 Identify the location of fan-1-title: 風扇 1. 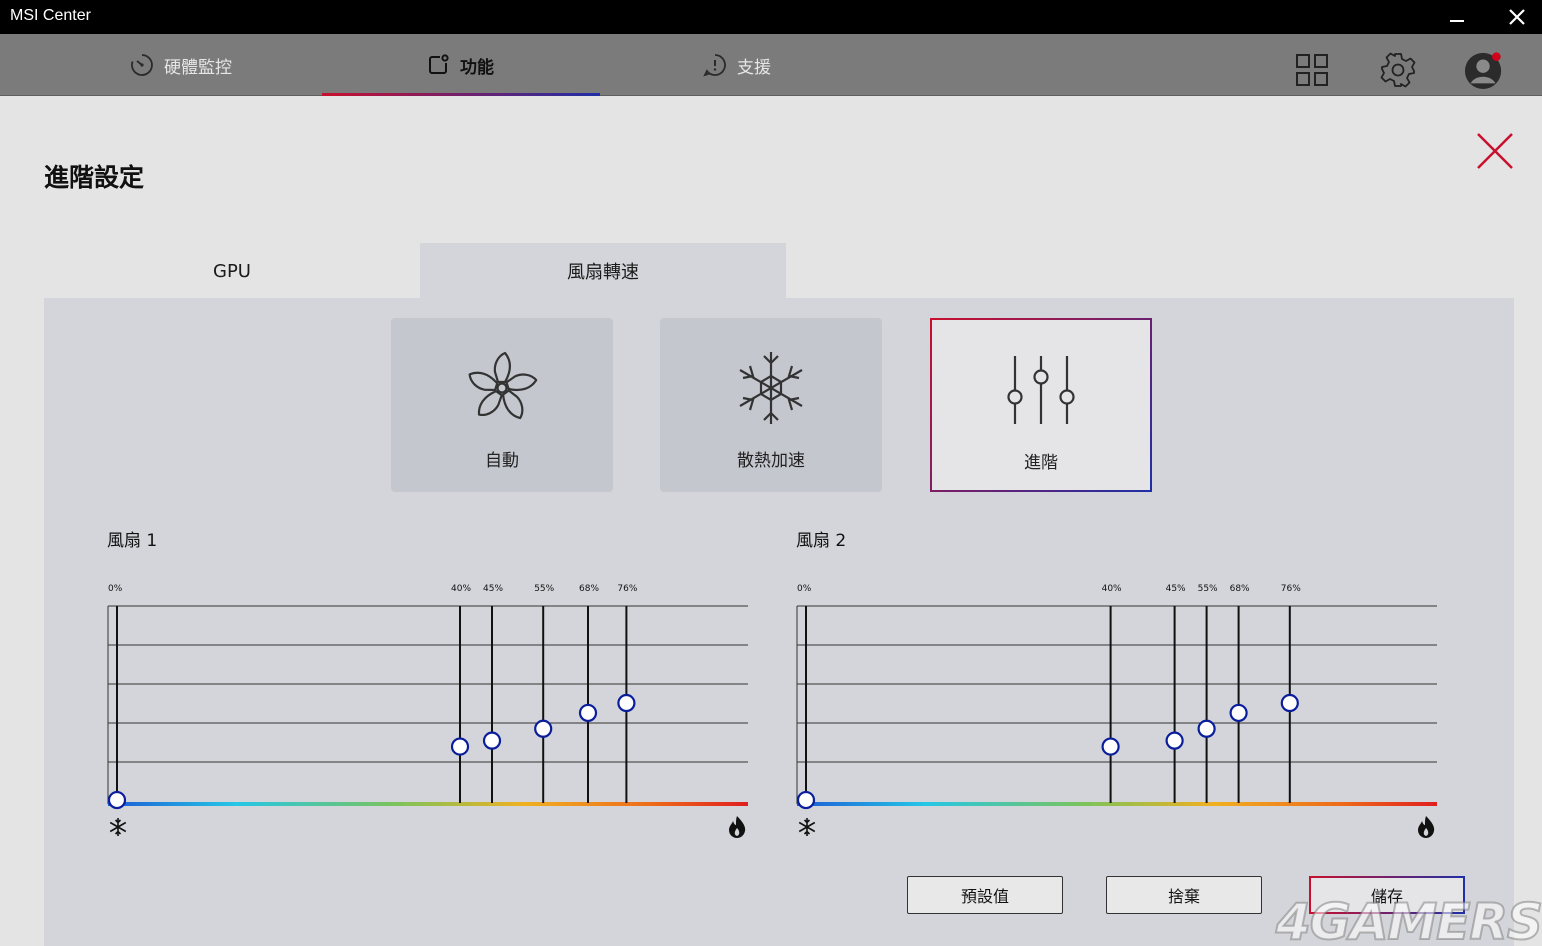
(132, 541).